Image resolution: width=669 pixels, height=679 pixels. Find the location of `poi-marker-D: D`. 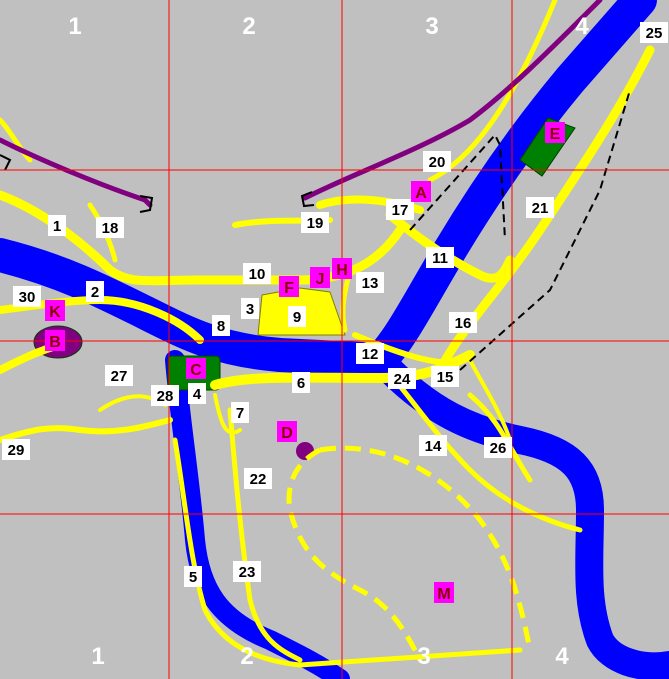

poi-marker-D: D is located at coordinates (287, 431).